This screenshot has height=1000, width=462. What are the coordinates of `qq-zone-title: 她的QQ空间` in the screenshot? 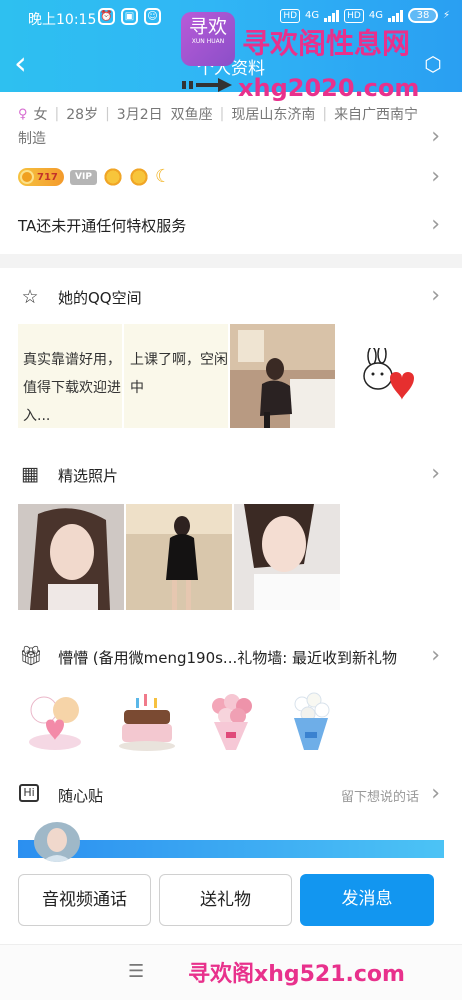 It's located at (100, 297).